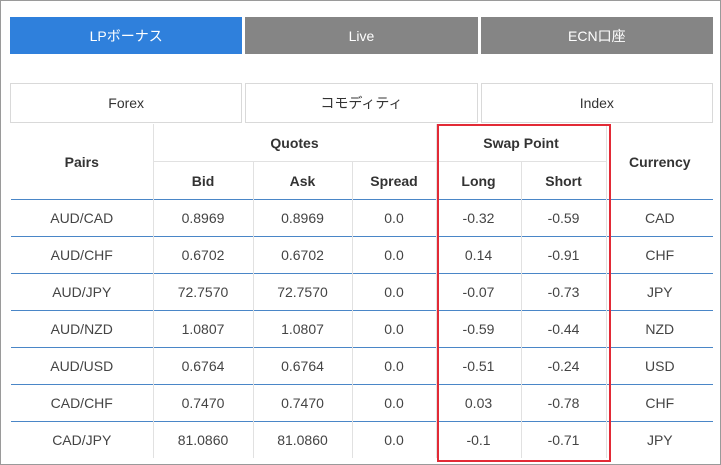  Describe the element at coordinates (126, 35) in the screenshot. I see `tab-lp-bonus: LPボーナス` at that location.